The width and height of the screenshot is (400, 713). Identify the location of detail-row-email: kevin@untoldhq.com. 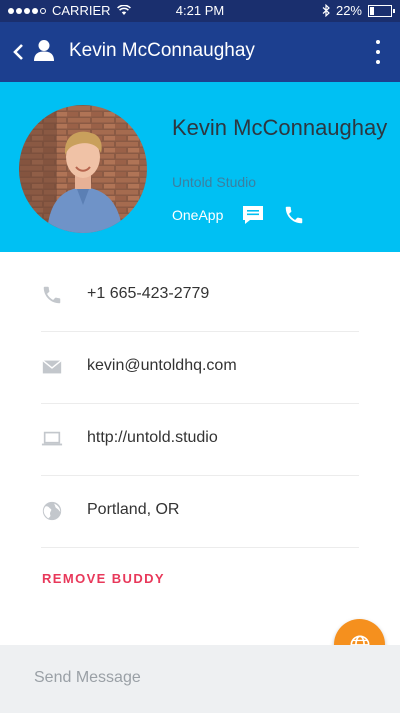
(200, 367).